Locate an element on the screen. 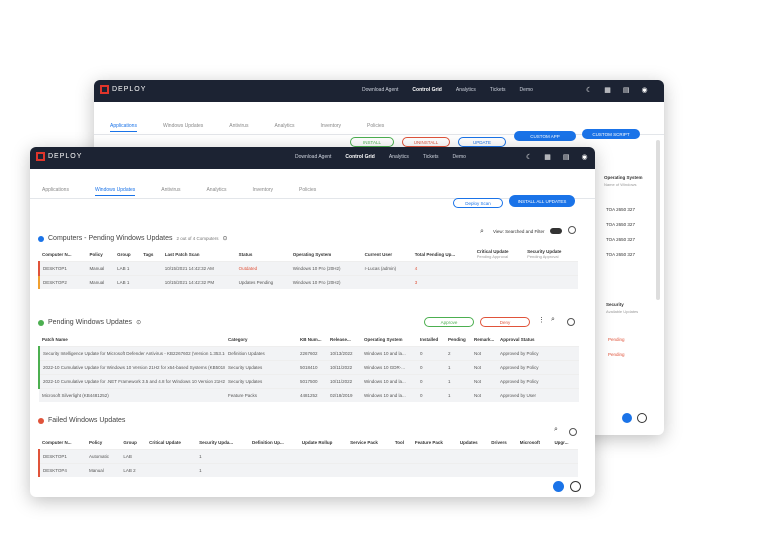 The width and height of the screenshot is (767, 556). col-header: Last Patch Scan is located at coordinates (199, 254).